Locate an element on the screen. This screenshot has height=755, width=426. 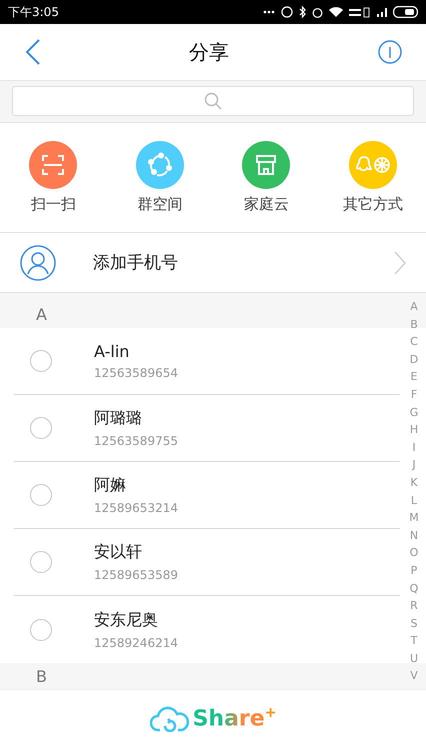
section-letter: A is located at coordinates (41, 314).